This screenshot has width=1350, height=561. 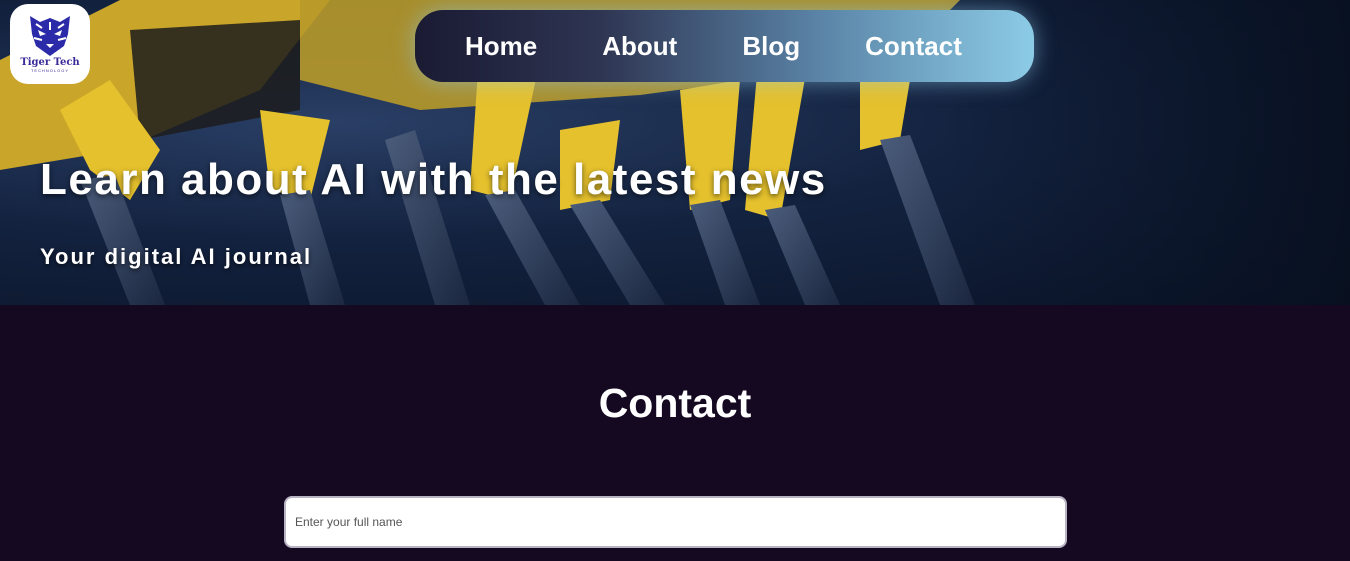 I want to click on full-name-input, so click(x=675, y=522).